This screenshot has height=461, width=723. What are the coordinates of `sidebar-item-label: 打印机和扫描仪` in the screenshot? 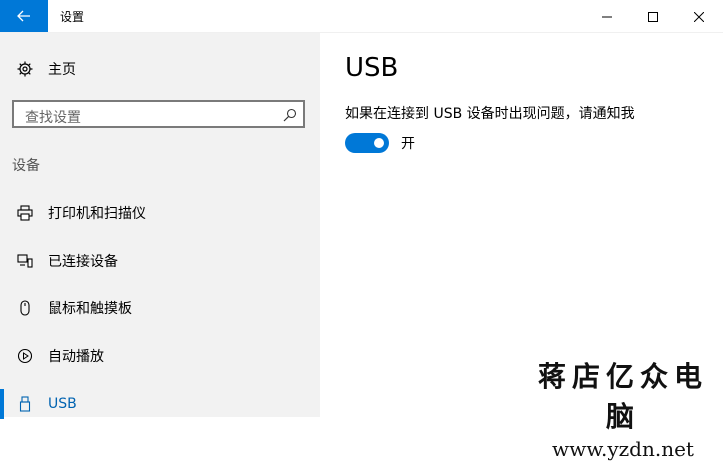 It's located at (97, 214).